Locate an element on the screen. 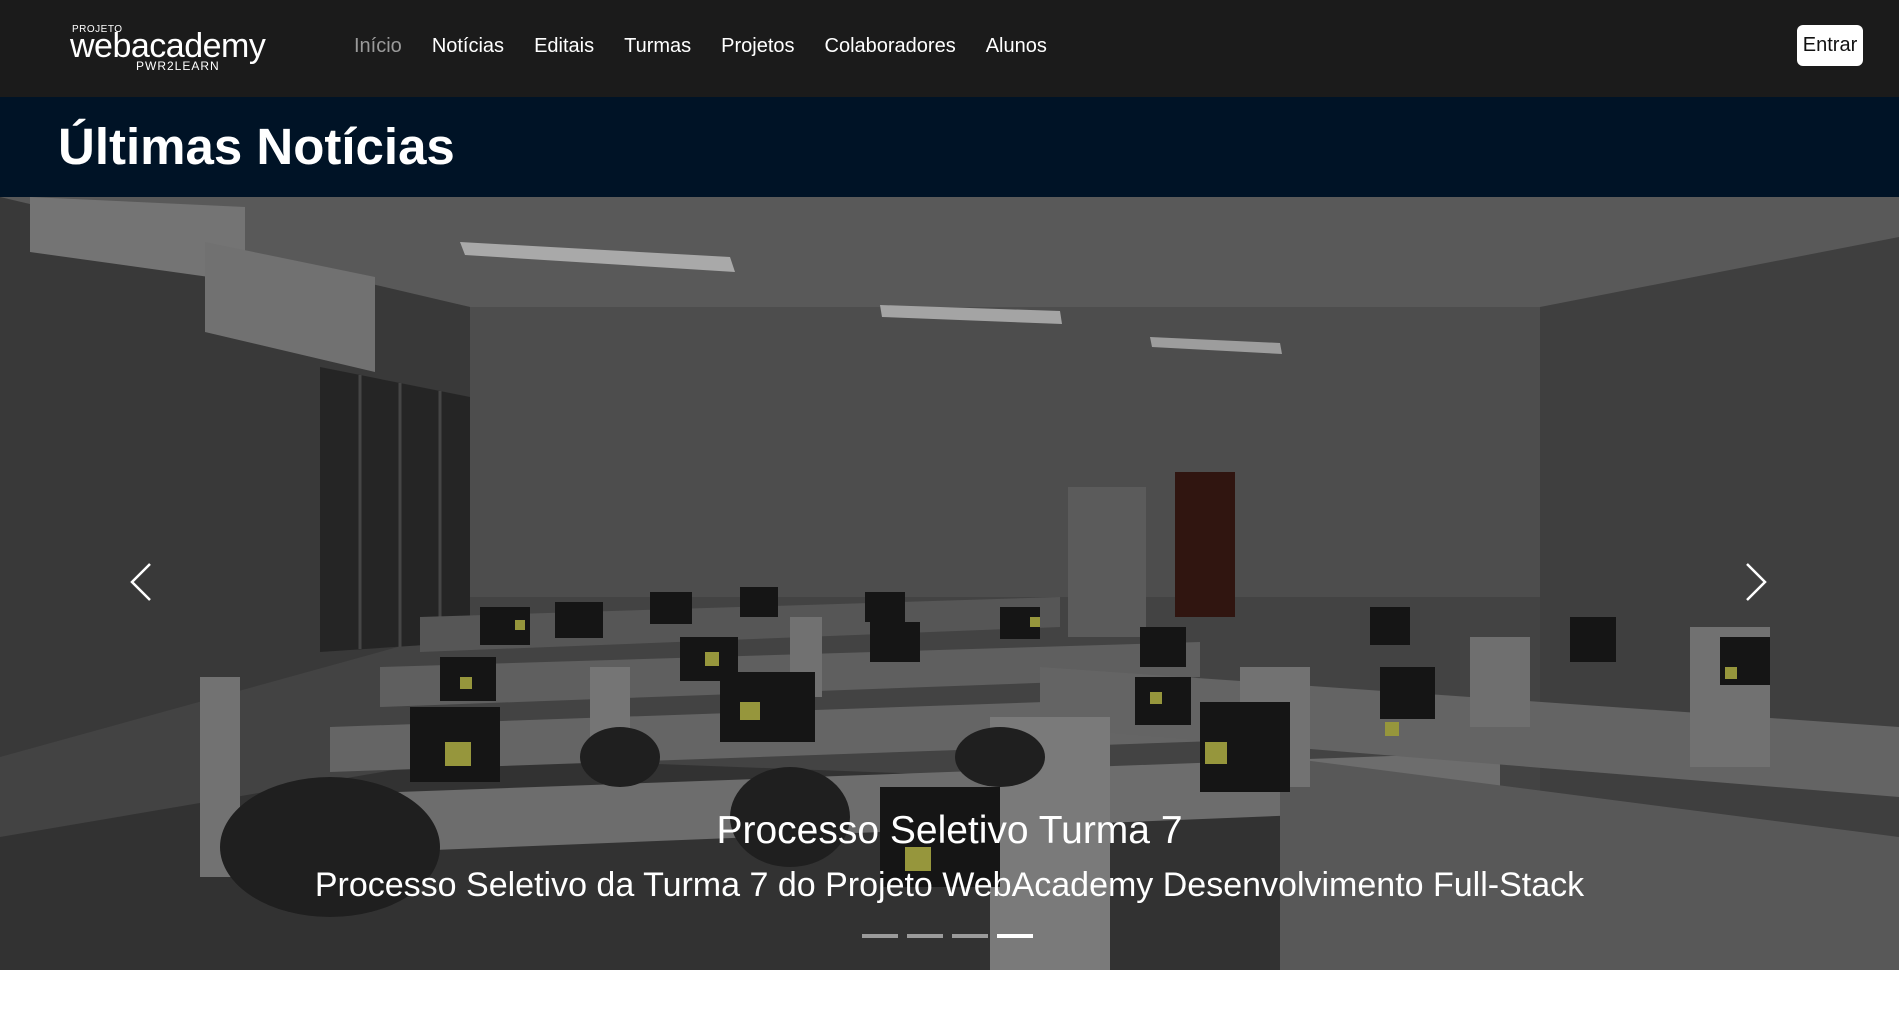 This screenshot has height=1015, width=1899. chevron-left-icon is located at coordinates (140, 582).